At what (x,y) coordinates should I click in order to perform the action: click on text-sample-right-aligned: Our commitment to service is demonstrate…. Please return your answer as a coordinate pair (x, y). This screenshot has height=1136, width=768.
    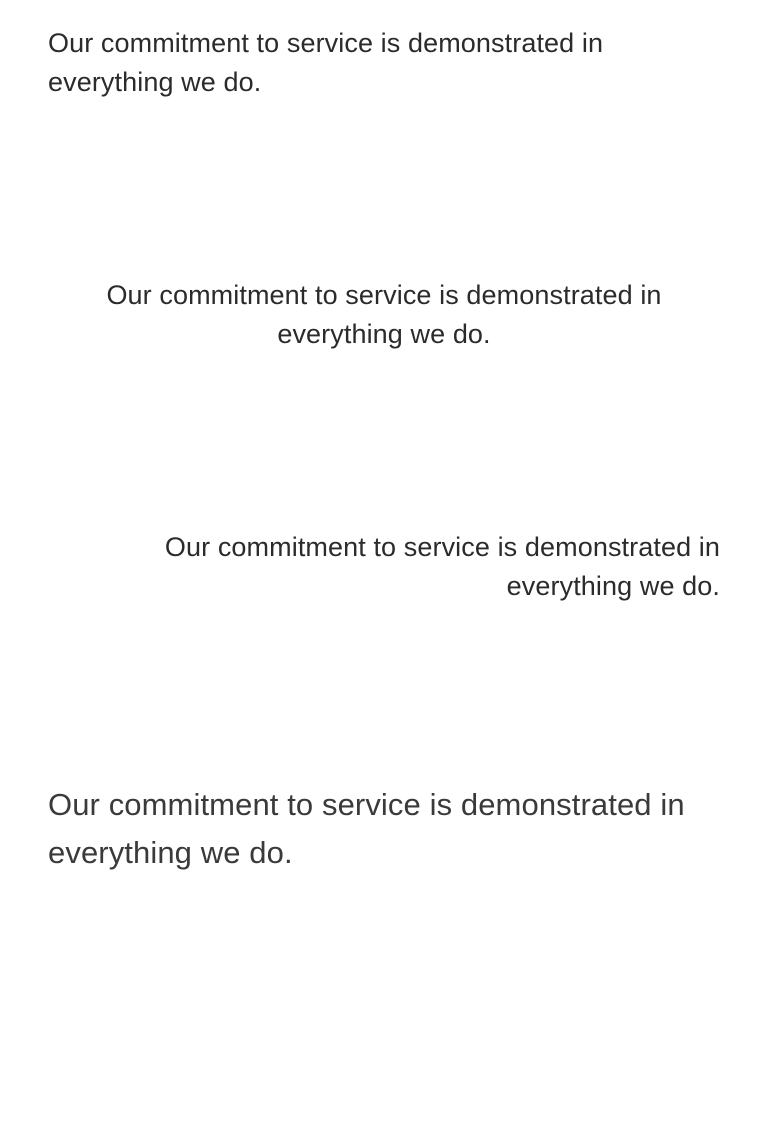
    Looking at the image, I should click on (442, 566).